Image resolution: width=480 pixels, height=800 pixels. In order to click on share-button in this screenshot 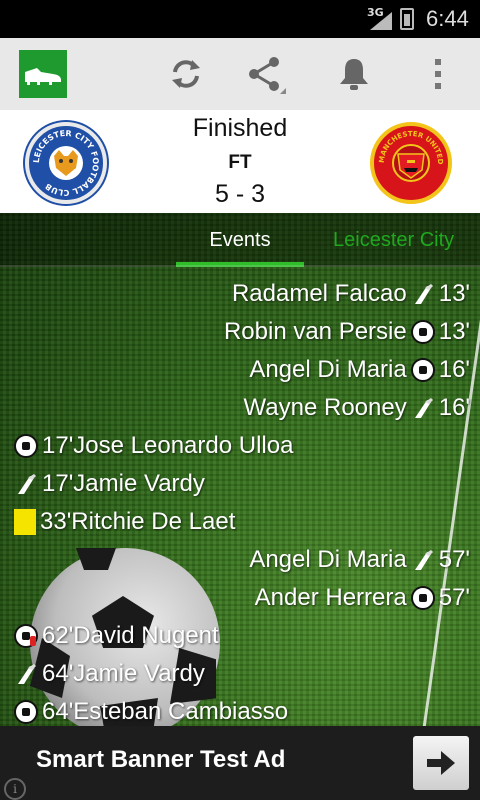, I will do `click(266, 74)`.